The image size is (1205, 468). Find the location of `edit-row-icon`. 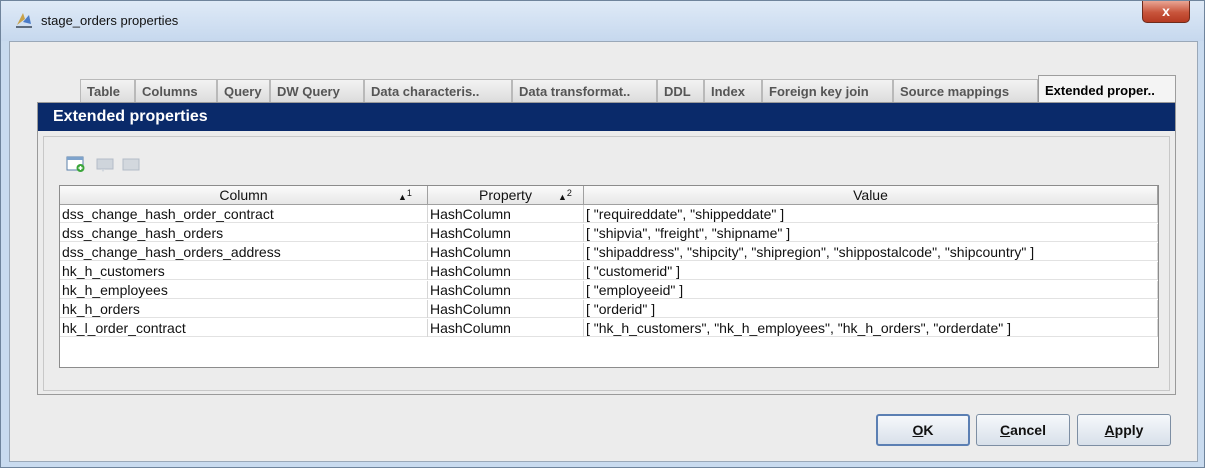

edit-row-icon is located at coordinates (105, 165).